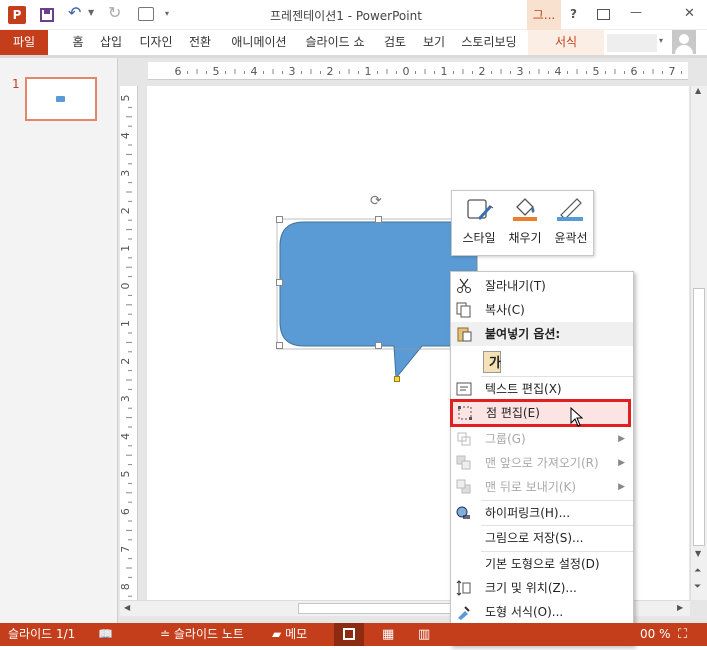 Image resolution: width=707 pixels, height=650 pixels. I want to click on avatar, so click(684, 42).